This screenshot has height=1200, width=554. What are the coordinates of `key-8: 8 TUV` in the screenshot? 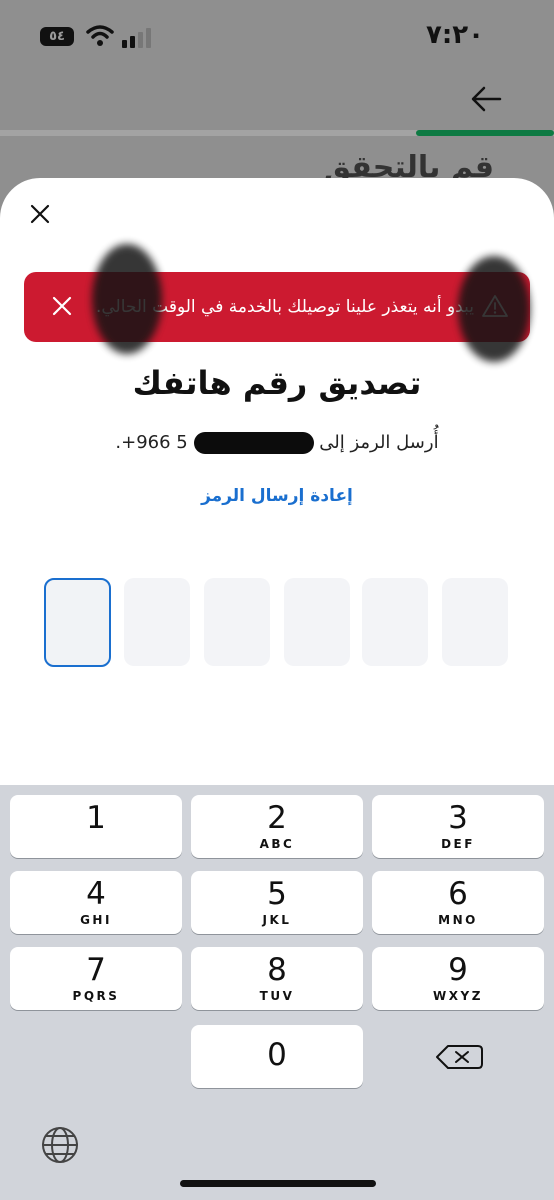 It's located at (277, 978).